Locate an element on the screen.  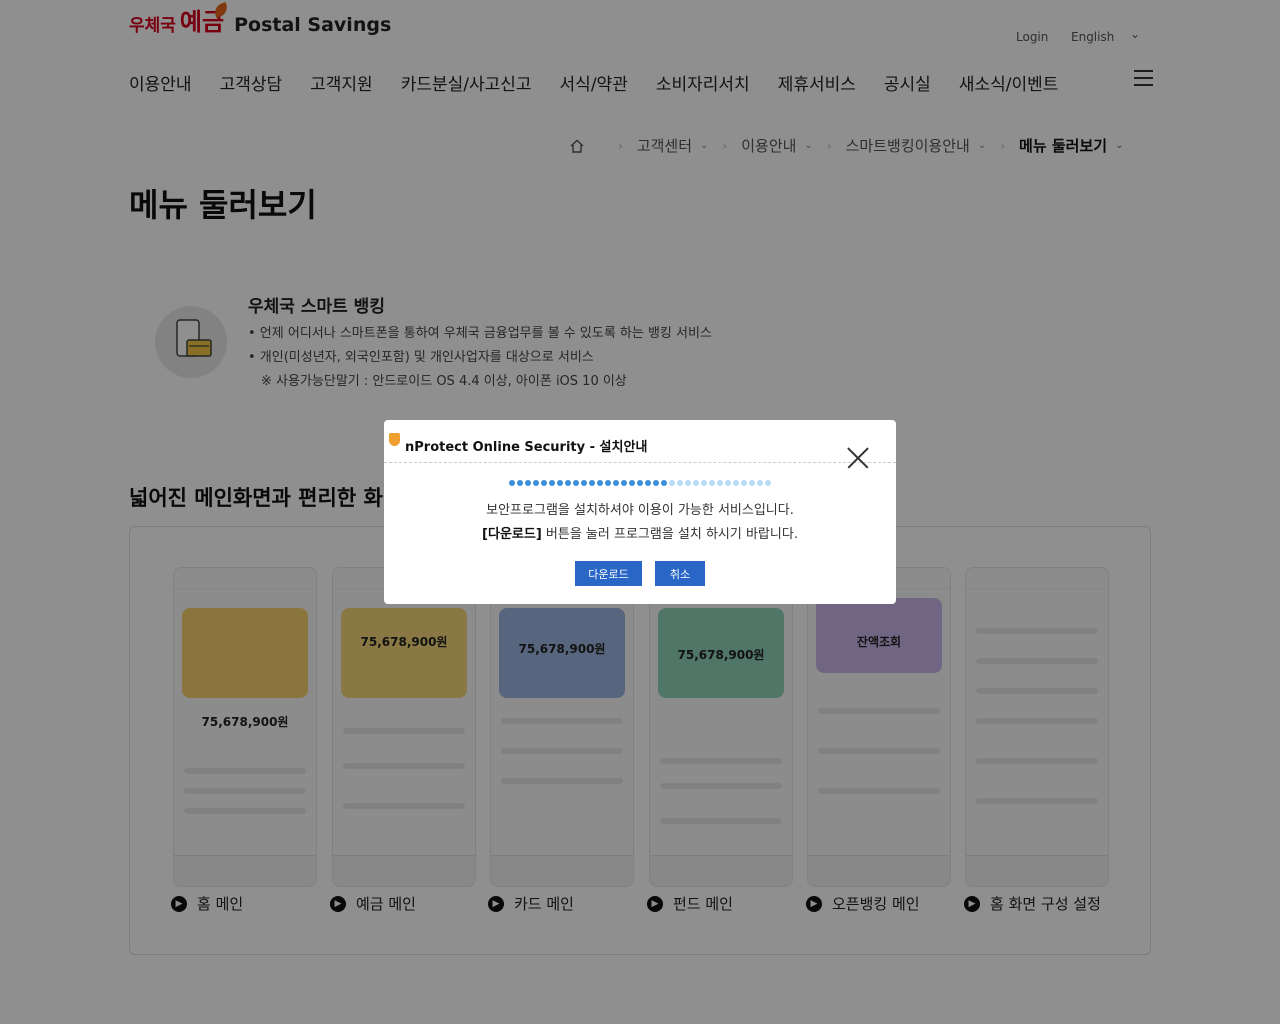
shield-icon is located at coordinates (394, 439).